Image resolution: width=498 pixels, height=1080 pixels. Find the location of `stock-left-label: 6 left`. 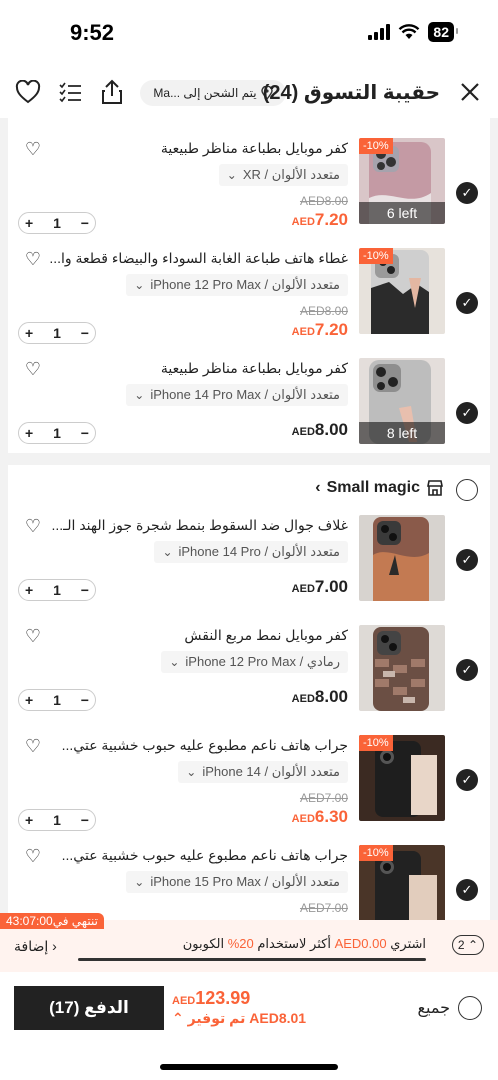

stock-left-label: 6 left is located at coordinates (402, 213).